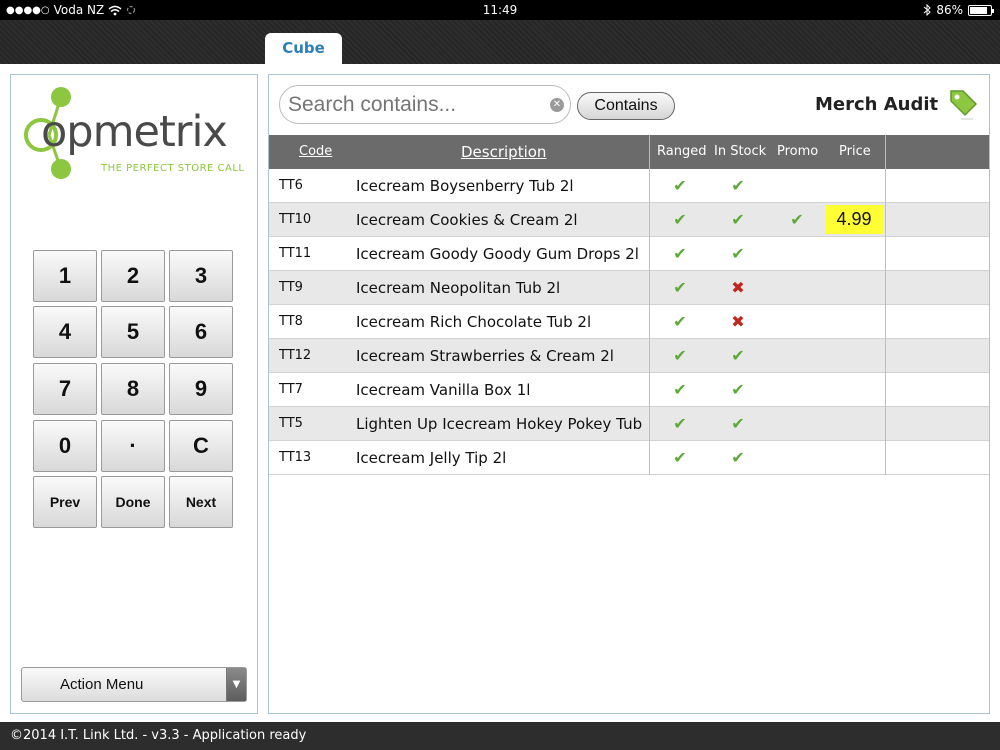 The height and width of the screenshot is (750, 1000). What do you see at coordinates (798, 151) in the screenshot?
I see `column-header-promo: Promo` at bounding box center [798, 151].